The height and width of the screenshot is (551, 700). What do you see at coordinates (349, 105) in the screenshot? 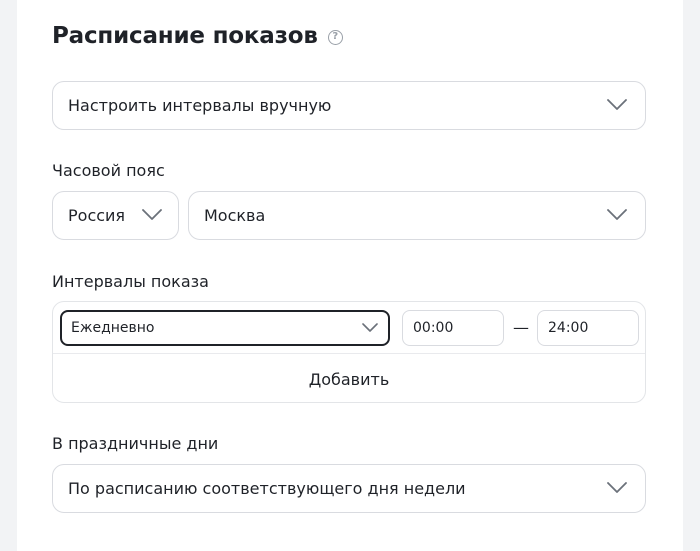
I see `schedule-mode-select: Настроить интервалы вручную` at bounding box center [349, 105].